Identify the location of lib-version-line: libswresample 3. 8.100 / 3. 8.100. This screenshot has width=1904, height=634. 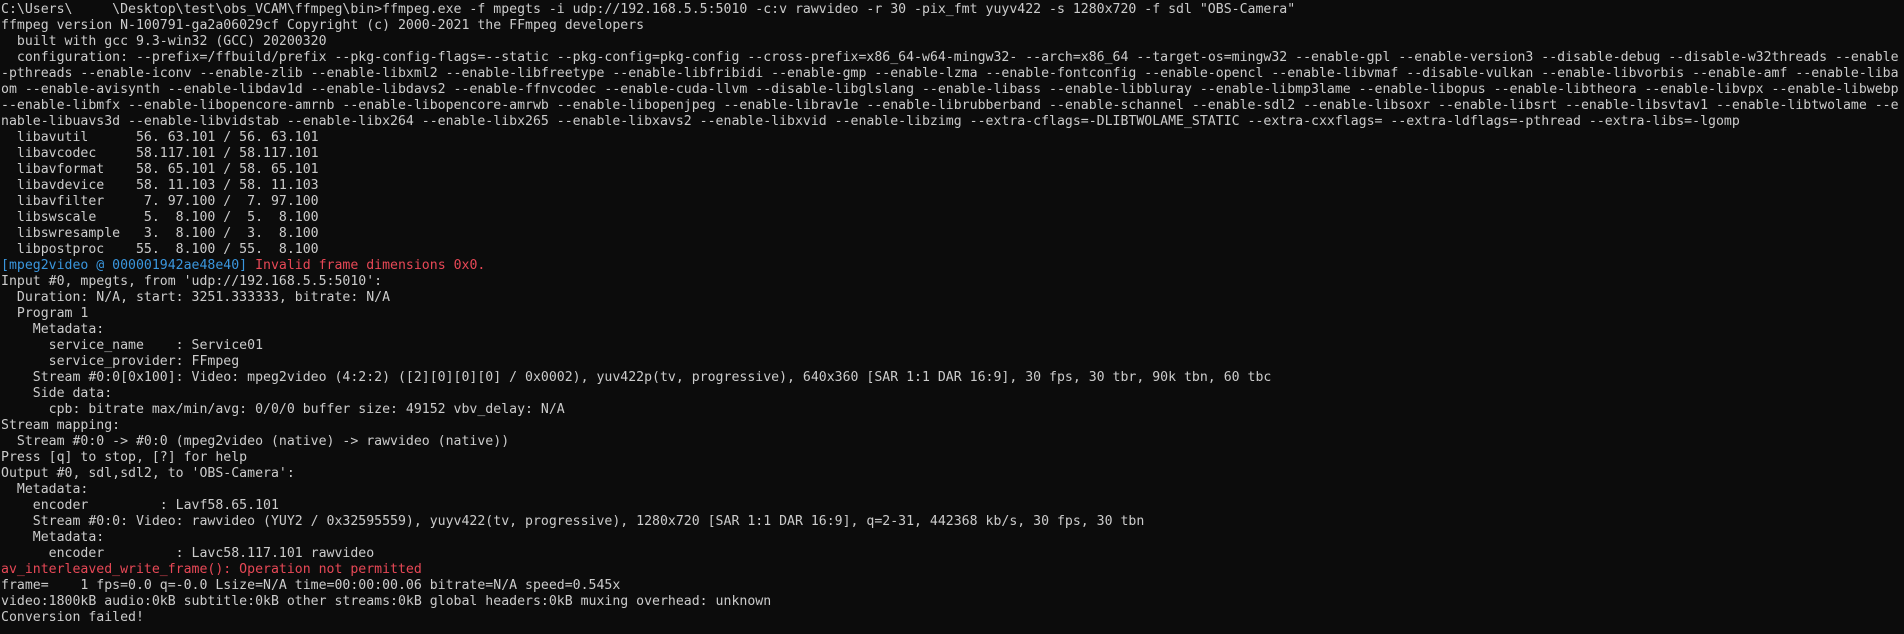
(160, 233).